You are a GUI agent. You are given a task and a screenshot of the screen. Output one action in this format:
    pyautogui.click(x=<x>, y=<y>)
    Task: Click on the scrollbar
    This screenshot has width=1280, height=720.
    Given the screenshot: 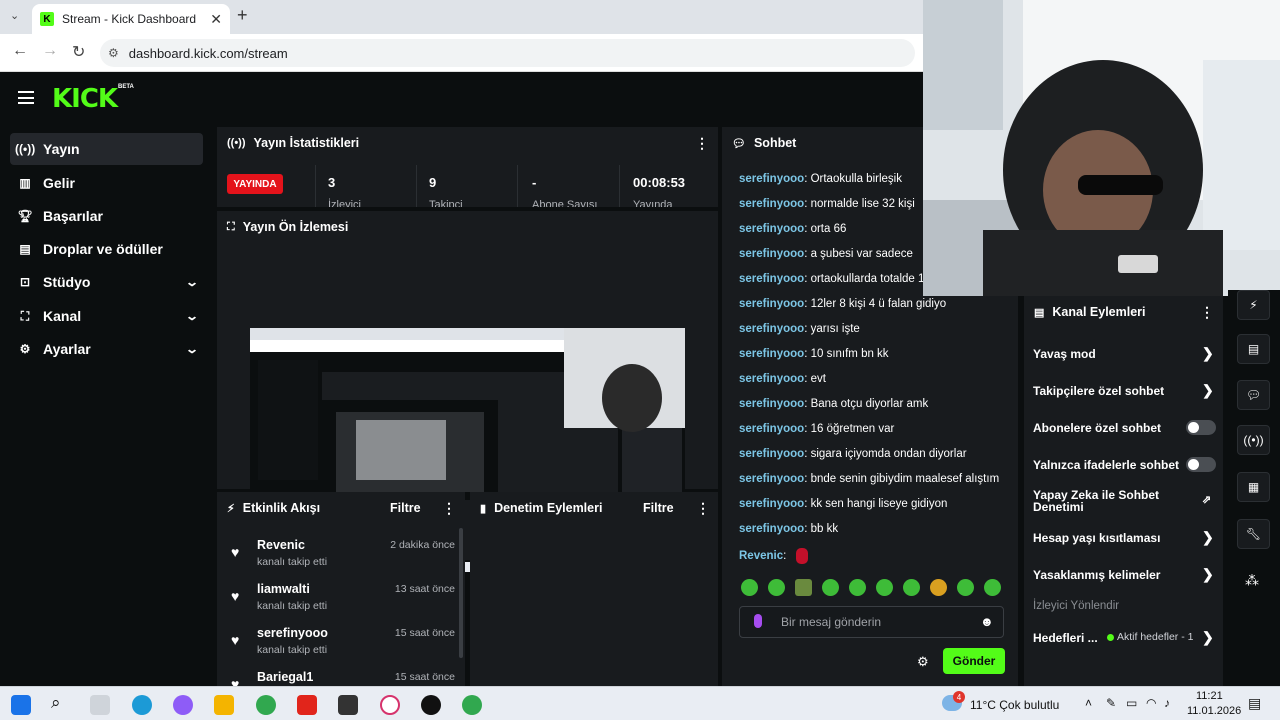 What is the action you would take?
    pyautogui.click(x=461, y=593)
    